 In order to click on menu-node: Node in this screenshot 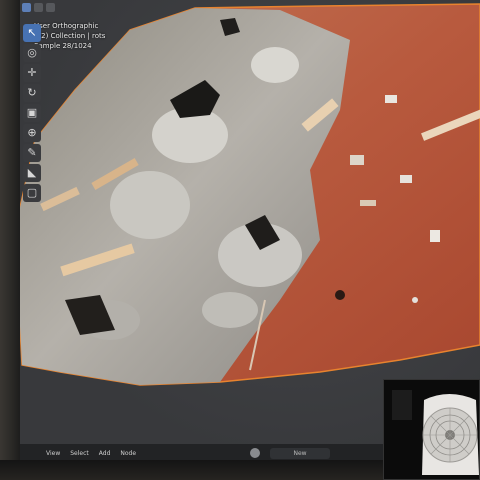, I will do `click(128, 453)`.